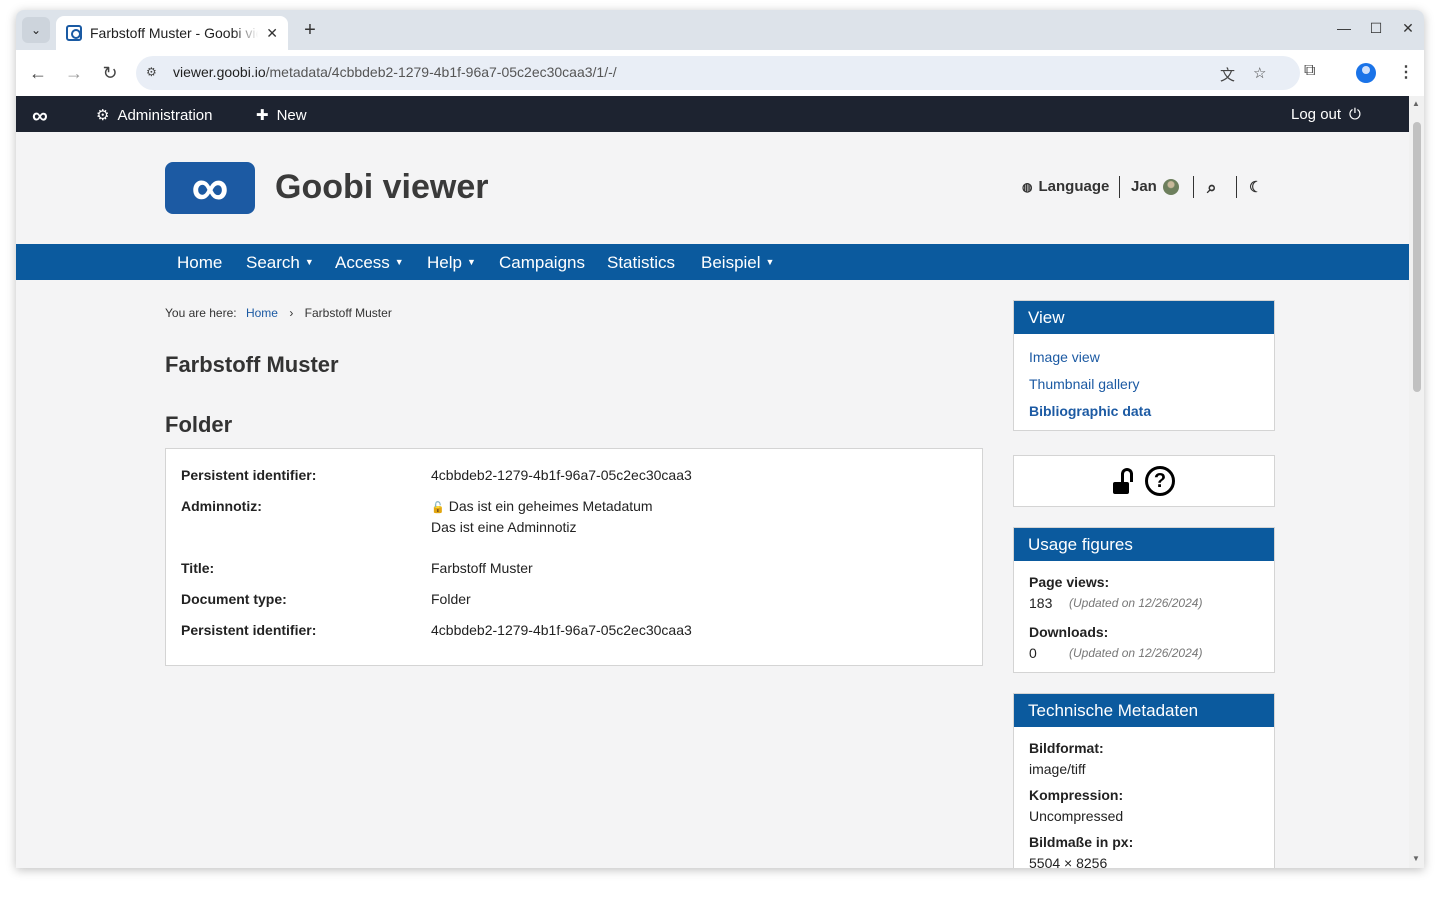 The height and width of the screenshot is (900, 1440). I want to click on section-title: Folder, so click(199, 424).